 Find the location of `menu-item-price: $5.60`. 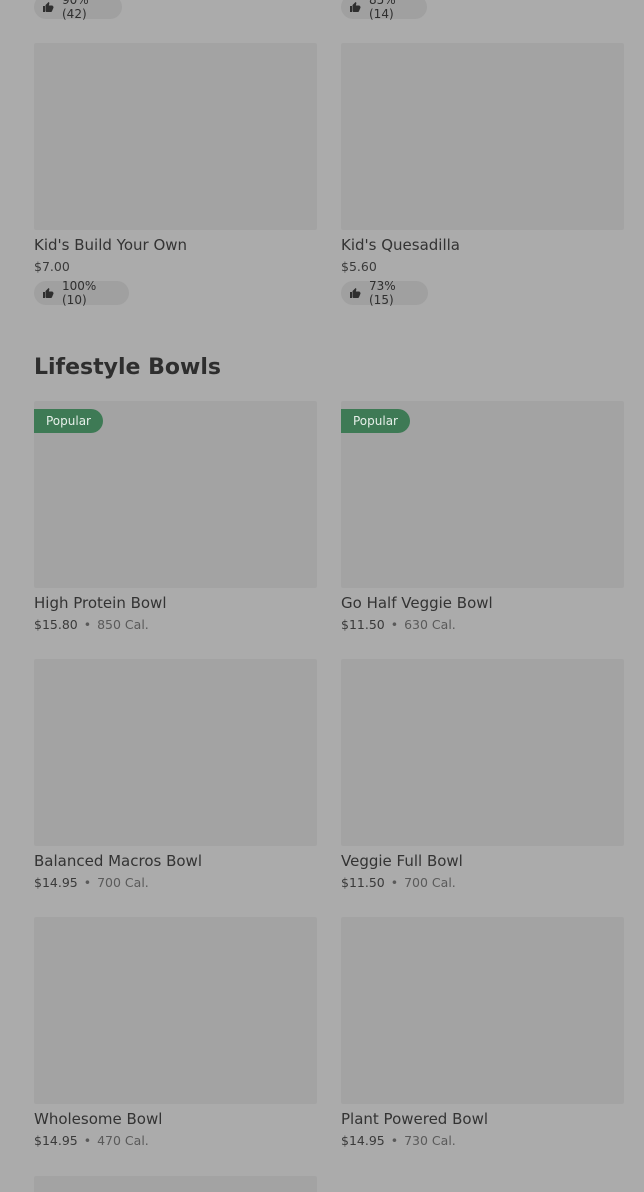

menu-item-price: $5.60 is located at coordinates (359, 266).